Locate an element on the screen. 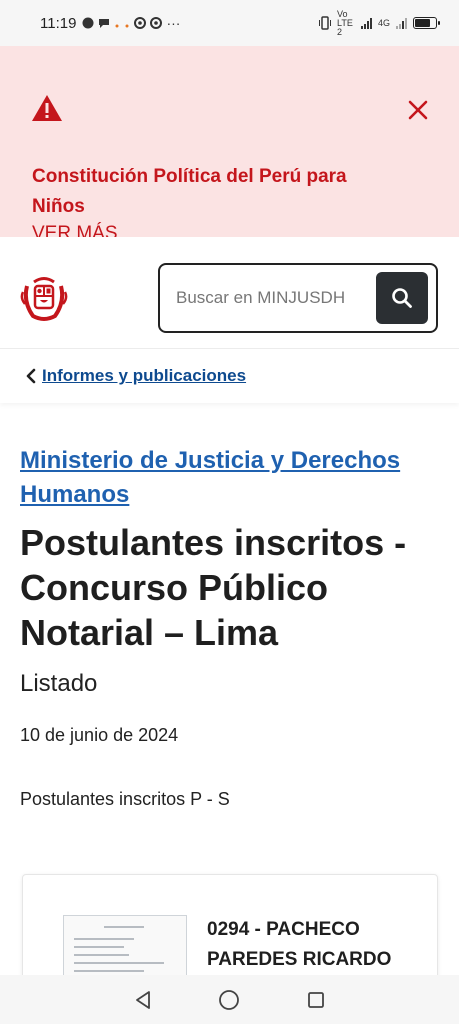  breadcrumb: Informes y publicaciones is located at coordinates (229, 376).